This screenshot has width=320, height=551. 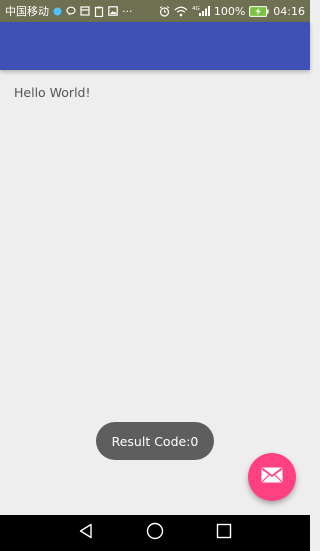 What do you see at coordinates (196, 9) in the screenshot?
I see `network-type-label: 4G` at bounding box center [196, 9].